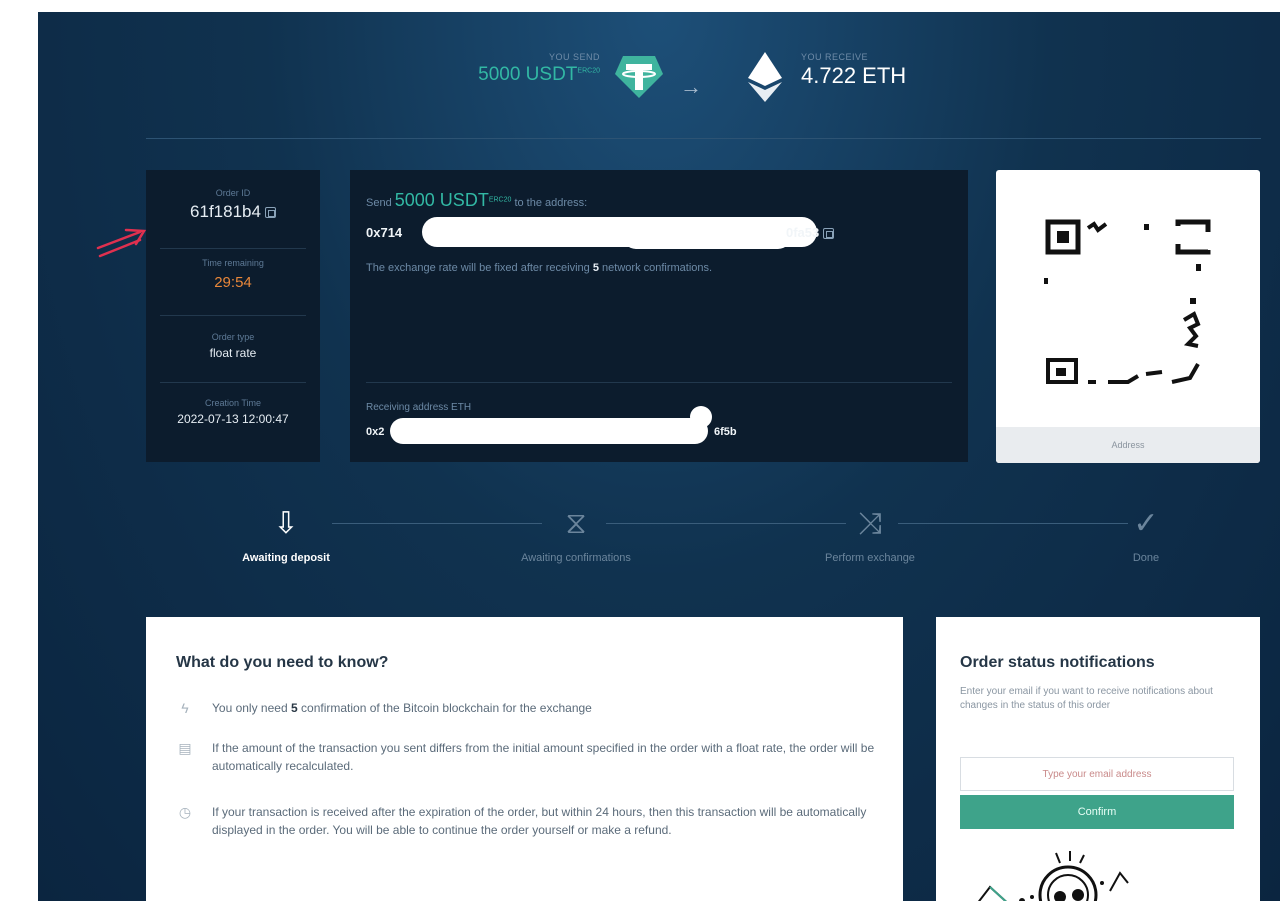 This screenshot has height=901, width=1280. What do you see at coordinates (225, 211) in the screenshot?
I see `order-id-text: 61f181b4` at bounding box center [225, 211].